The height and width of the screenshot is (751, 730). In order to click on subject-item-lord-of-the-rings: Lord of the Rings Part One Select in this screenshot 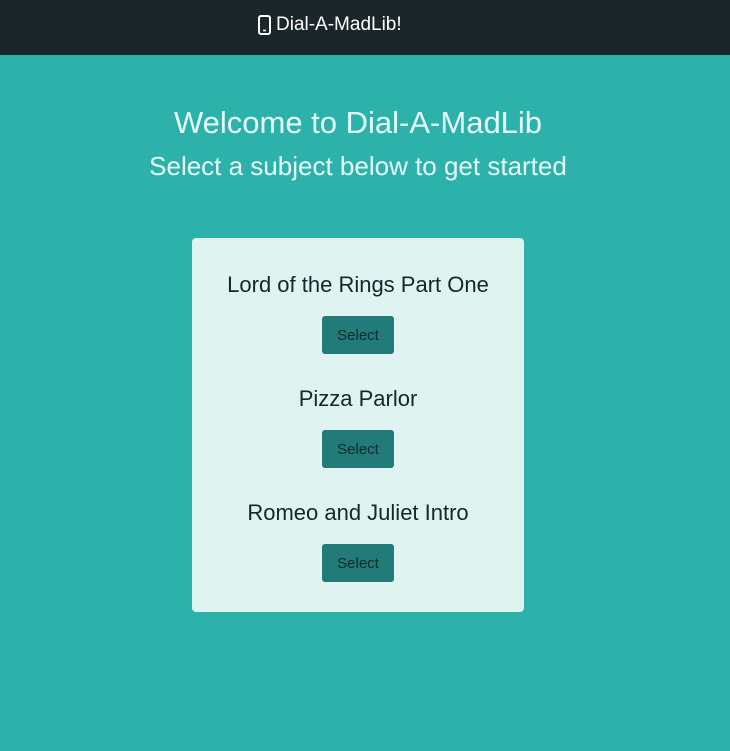, I will do `click(358, 312)`.